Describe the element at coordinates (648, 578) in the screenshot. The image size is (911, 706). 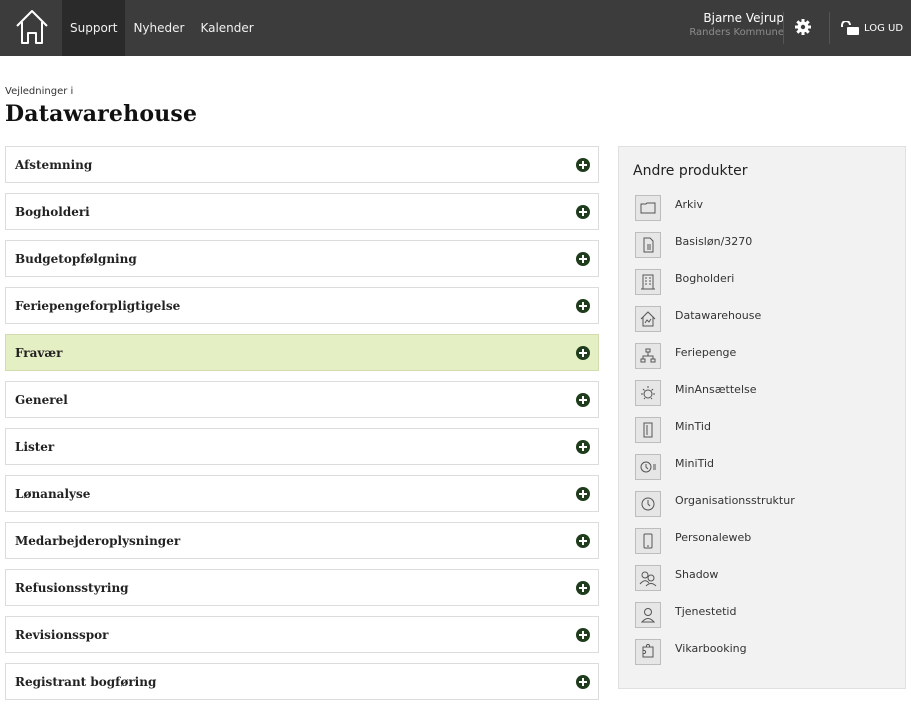
I see `people-icon` at that location.